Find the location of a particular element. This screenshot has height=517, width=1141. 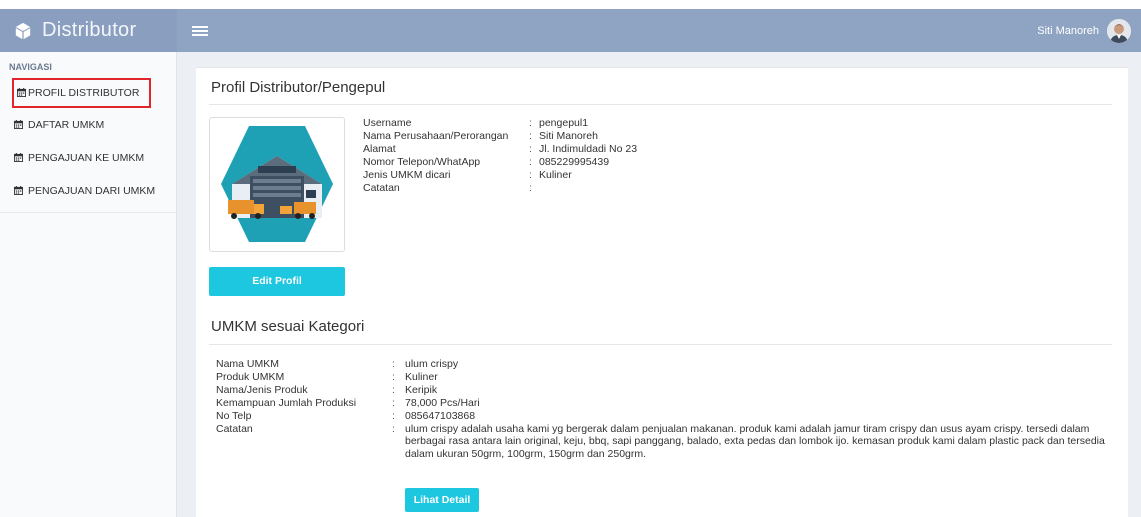

field-value: Jl. Indimuldadi No 23 is located at coordinates (588, 148).